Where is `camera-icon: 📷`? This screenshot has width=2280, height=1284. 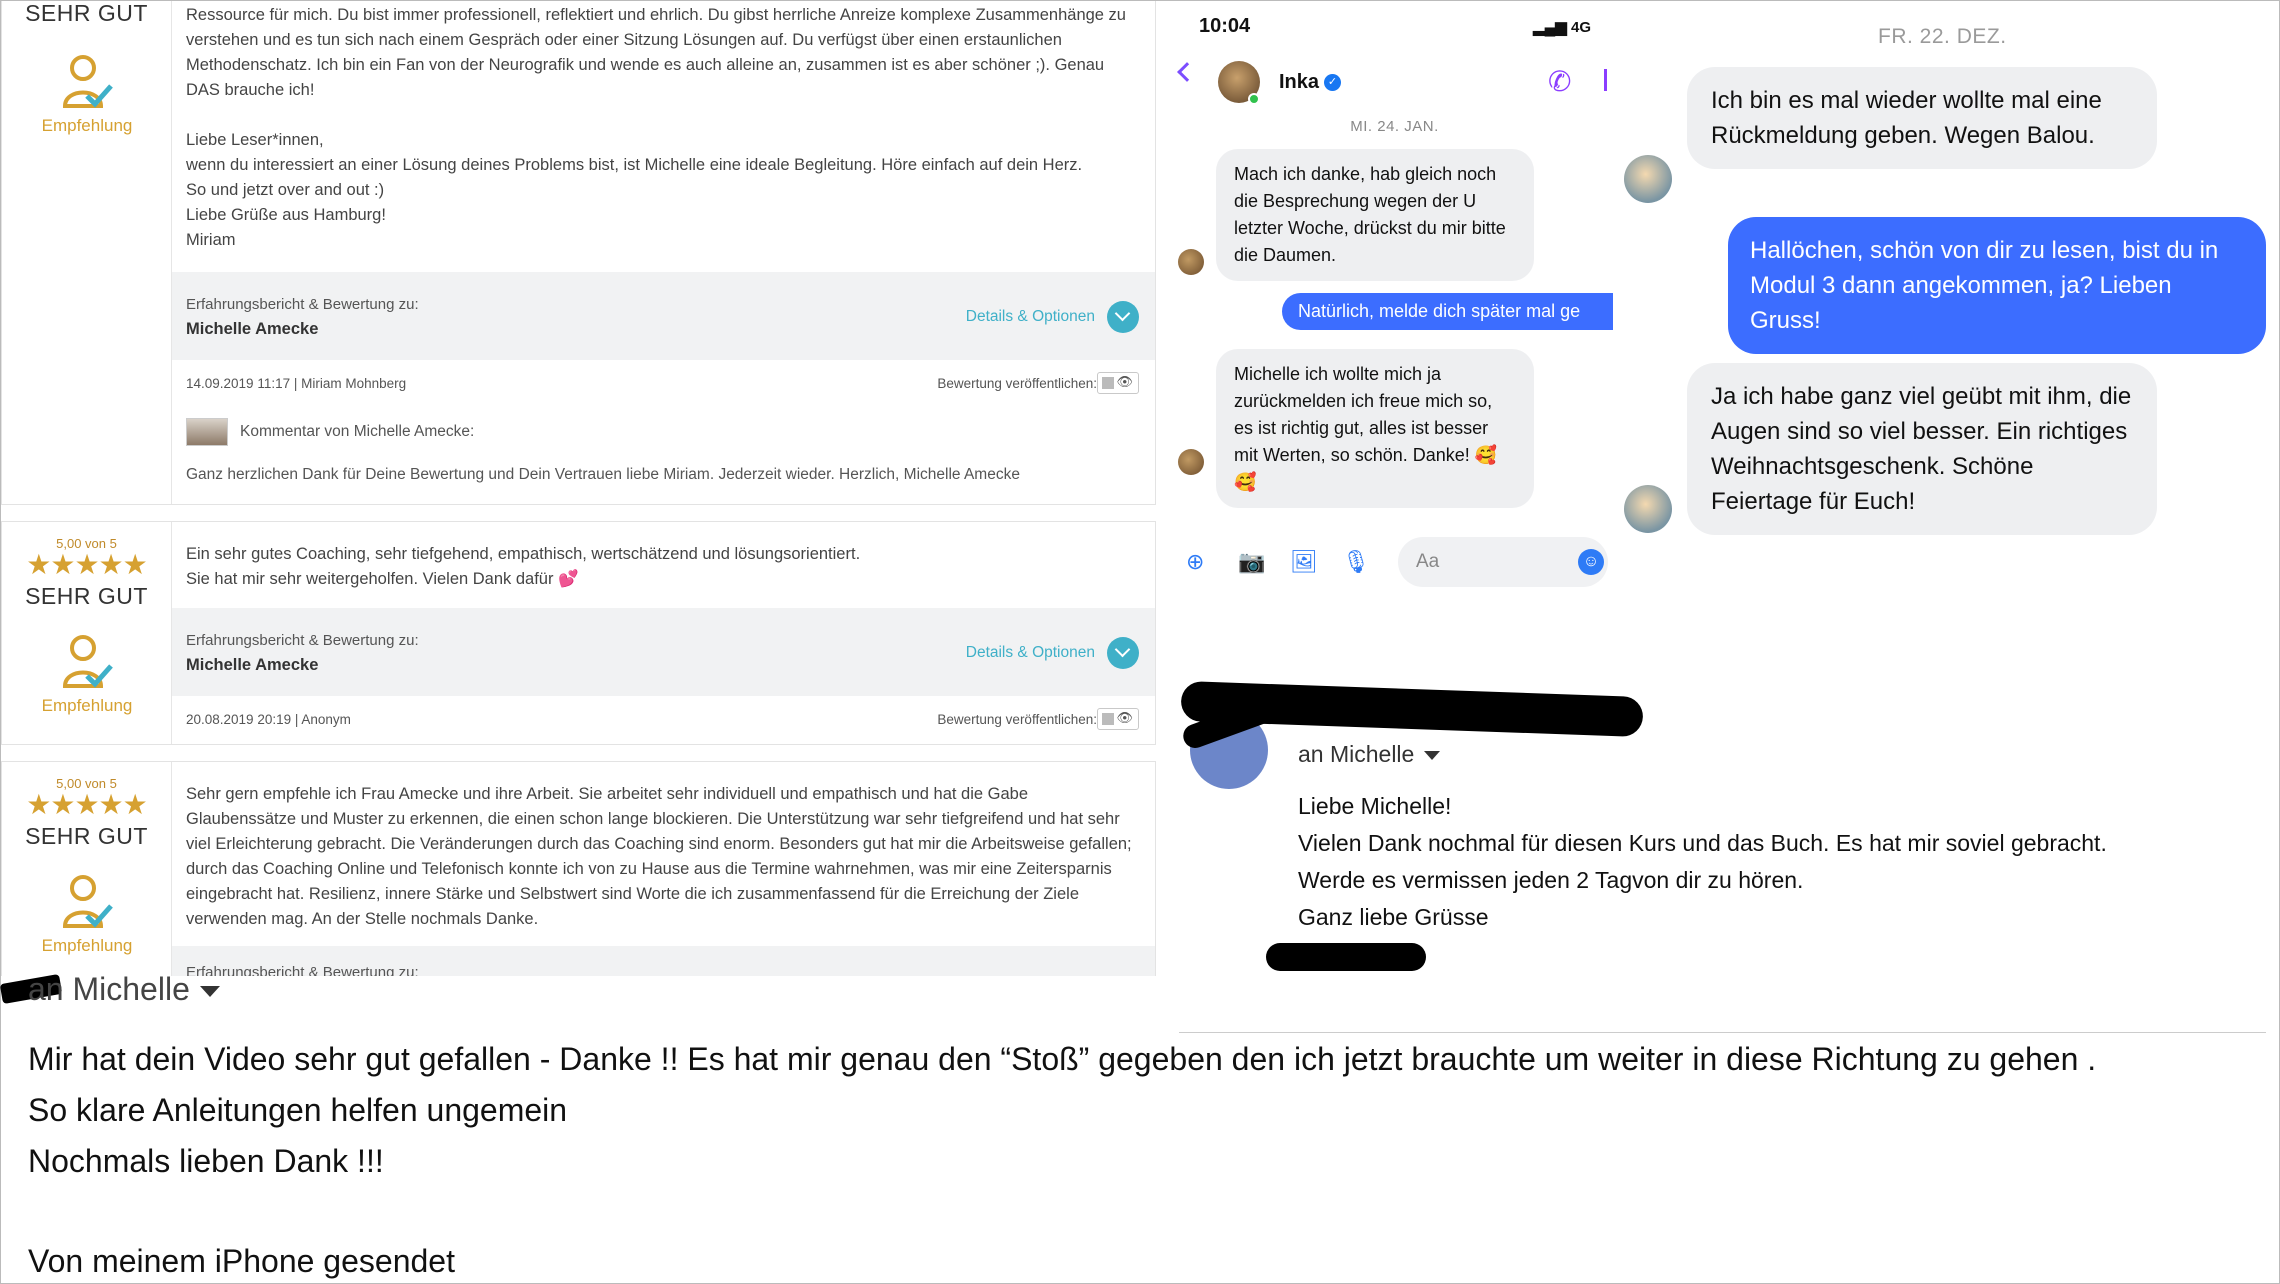
camera-icon: 📷 is located at coordinates (1251, 562).